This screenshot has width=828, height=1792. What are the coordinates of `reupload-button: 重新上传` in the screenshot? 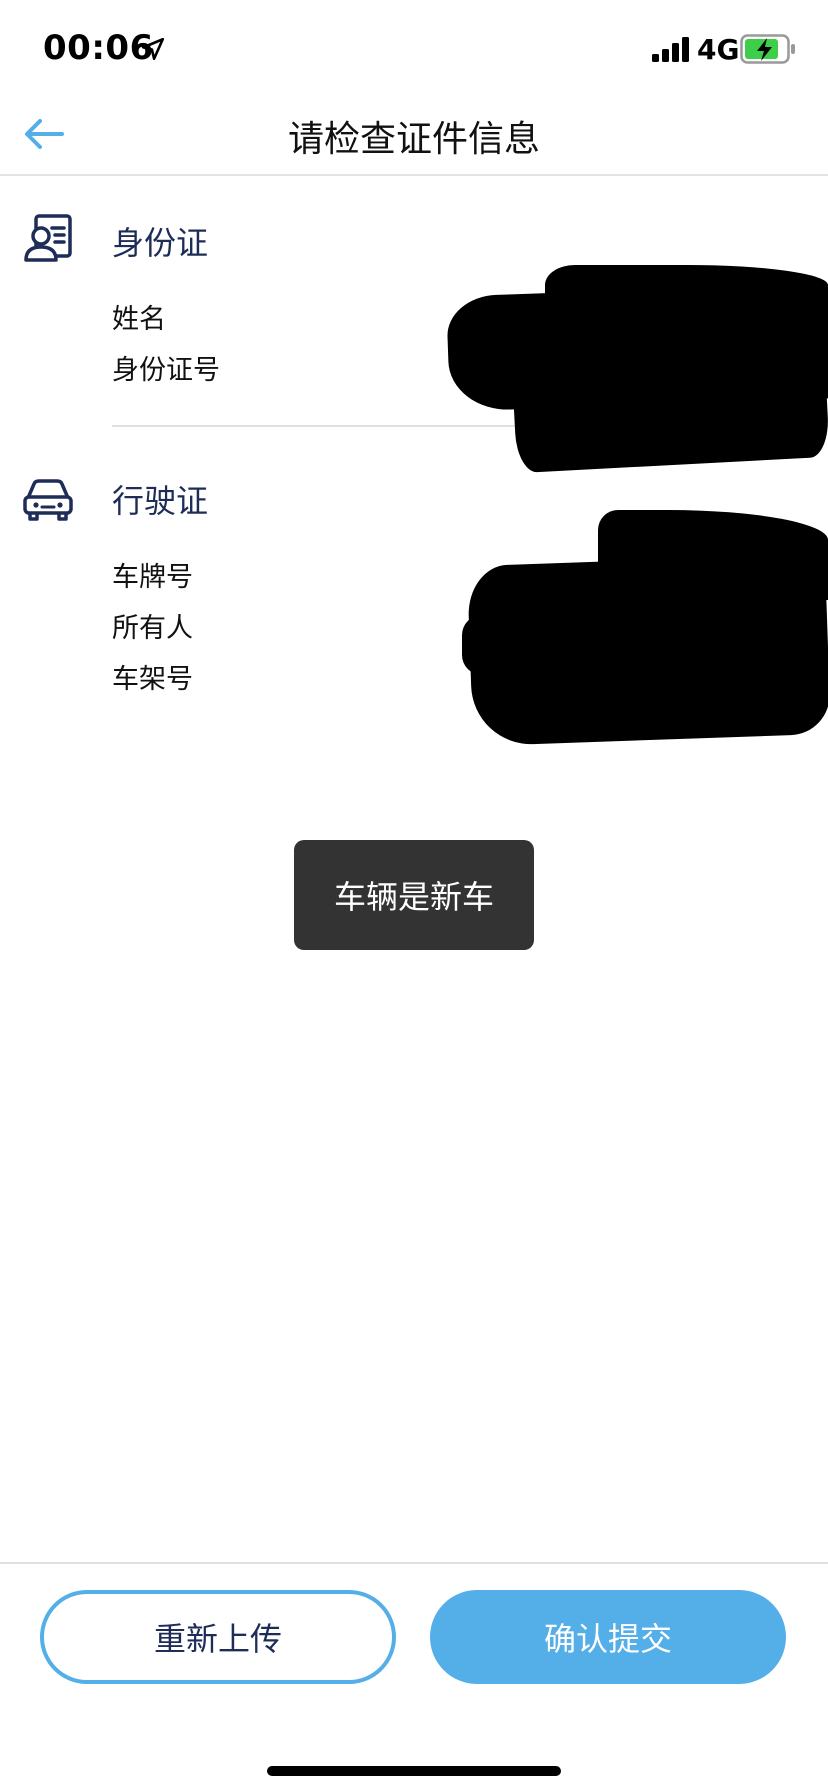 It's located at (218, 1637).